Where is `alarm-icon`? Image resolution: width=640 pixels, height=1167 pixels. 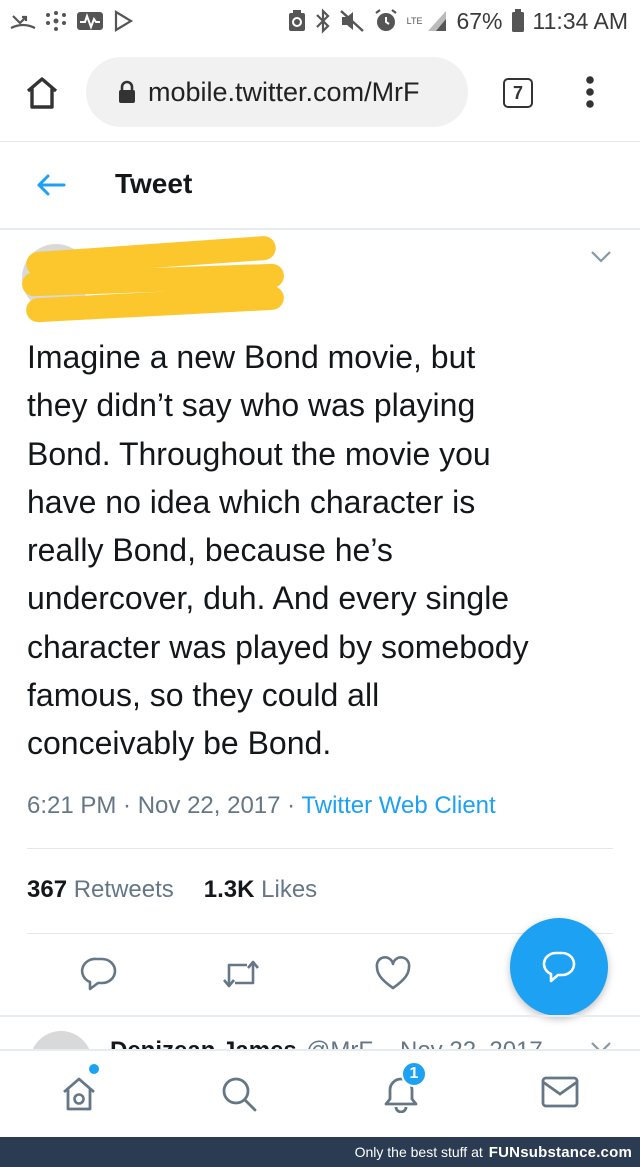 alarm-icon is located at coordinates (385, 20).